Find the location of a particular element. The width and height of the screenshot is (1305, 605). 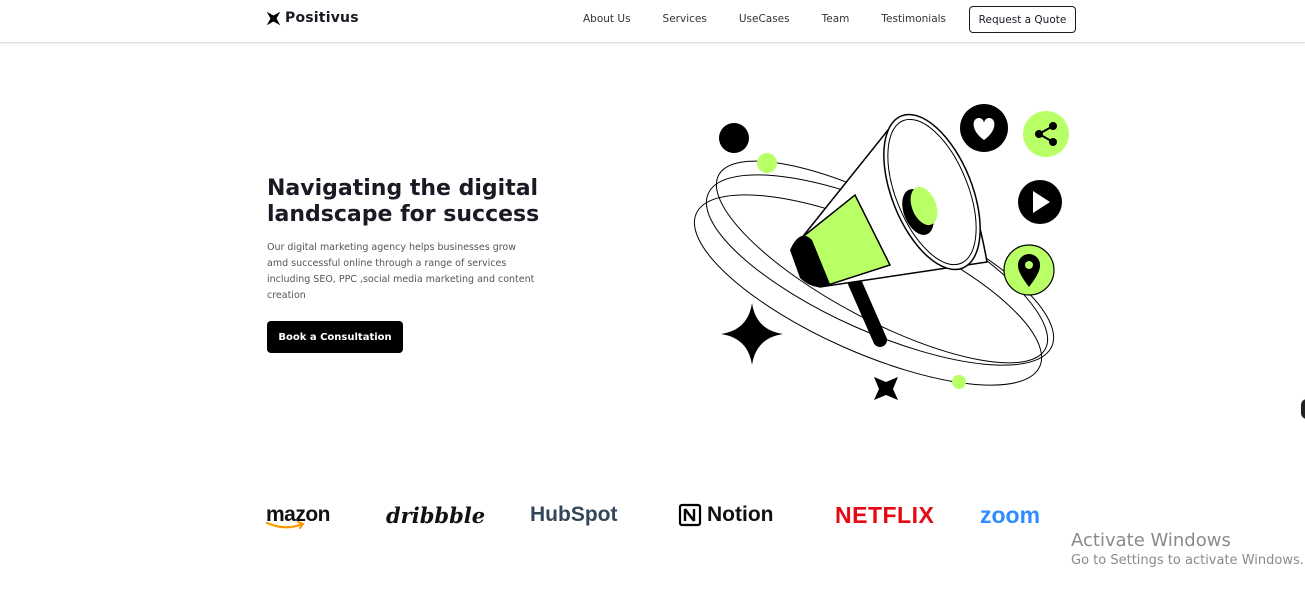

brand-name: Positivus is located at coordinates (322, 18).